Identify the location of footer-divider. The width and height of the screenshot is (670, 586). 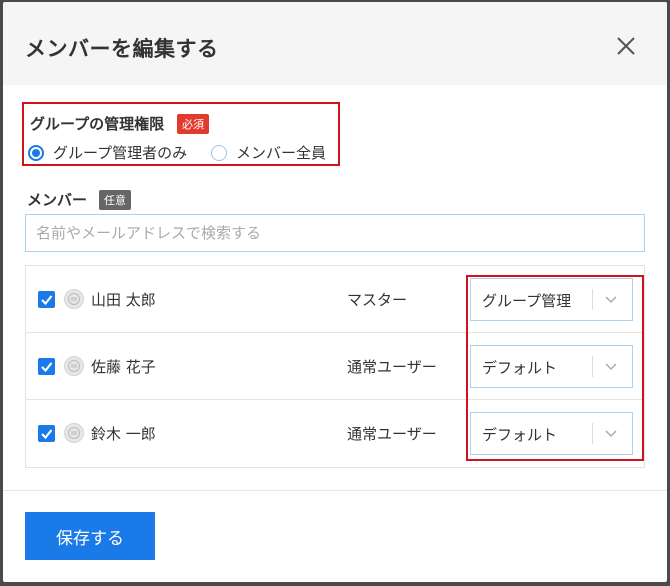
(335, 490).